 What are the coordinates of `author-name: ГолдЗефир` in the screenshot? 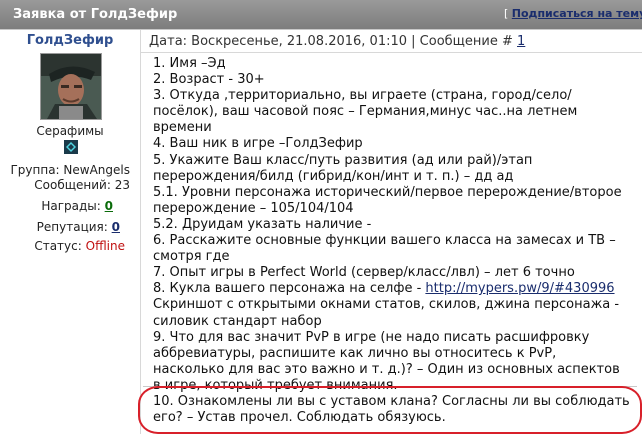 It's located at (70, 40).